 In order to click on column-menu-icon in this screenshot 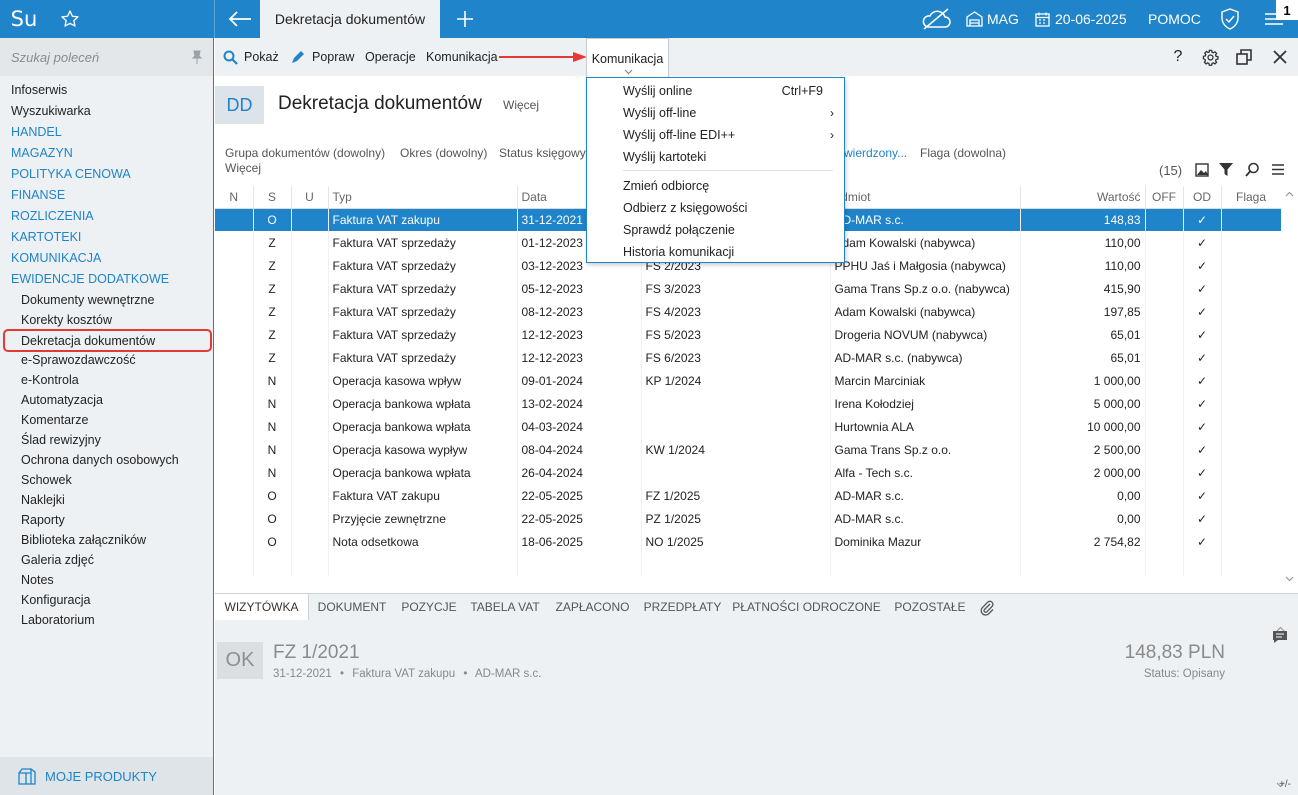, I will do `click(1278, 169)`.